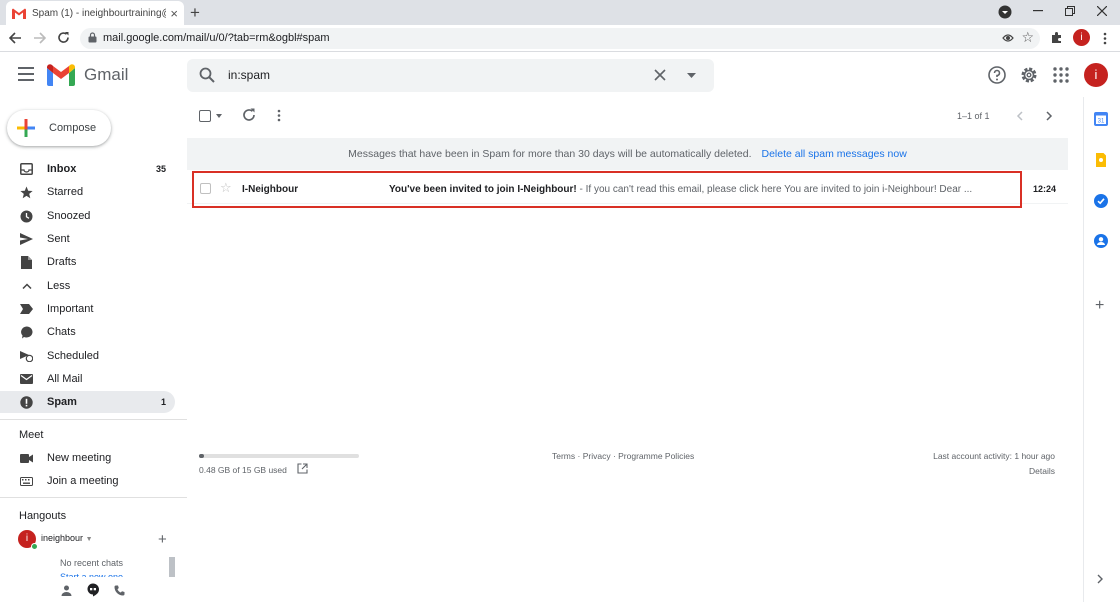  What do you see at coordinates (1056, 37) in the screenshot?
I see `extensions-icon` at bounding box center [1056, 37].